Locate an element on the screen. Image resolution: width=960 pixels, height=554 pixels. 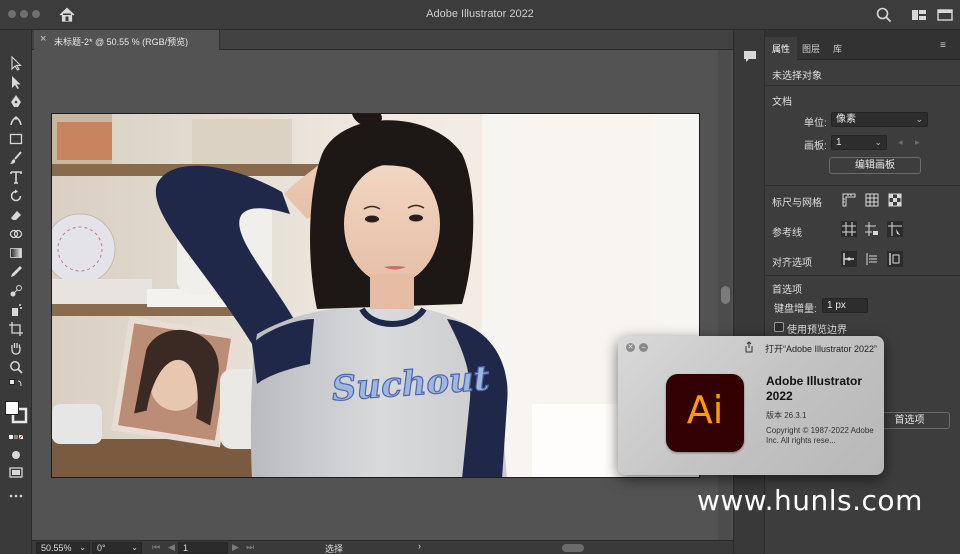
show-guides-icon is located at coordinates (849, 229).